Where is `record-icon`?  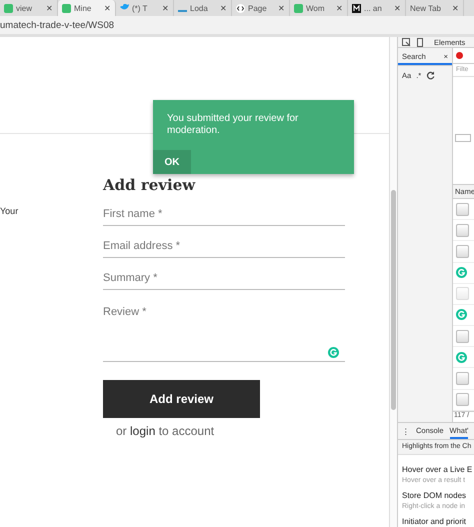 record-icon is located at coordinates (459, 55).